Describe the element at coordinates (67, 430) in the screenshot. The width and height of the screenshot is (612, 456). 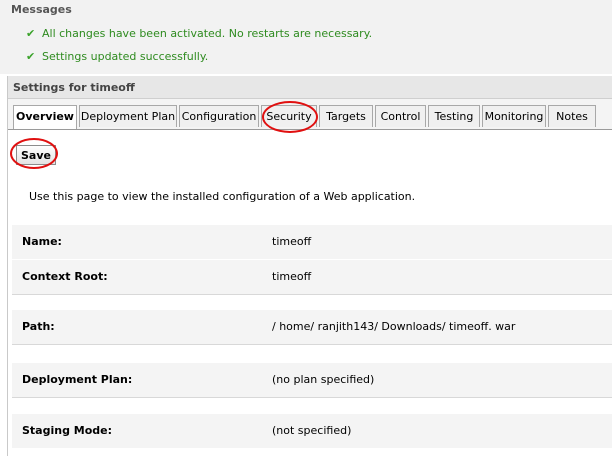
I see `field-label: Staging Mode:` at that location.